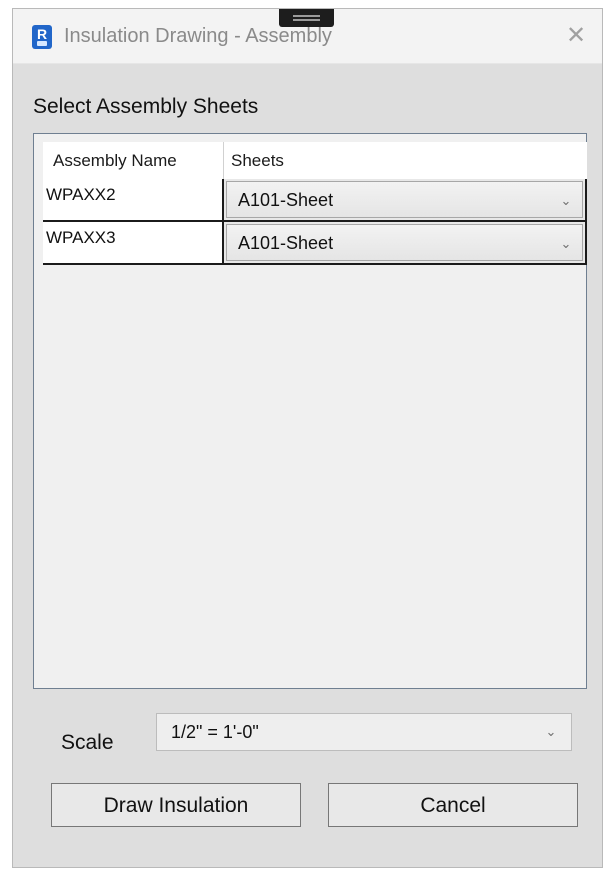 This screenshot has width=605, height=870. I want to click on scale-label: Scale, so click(87, 742).